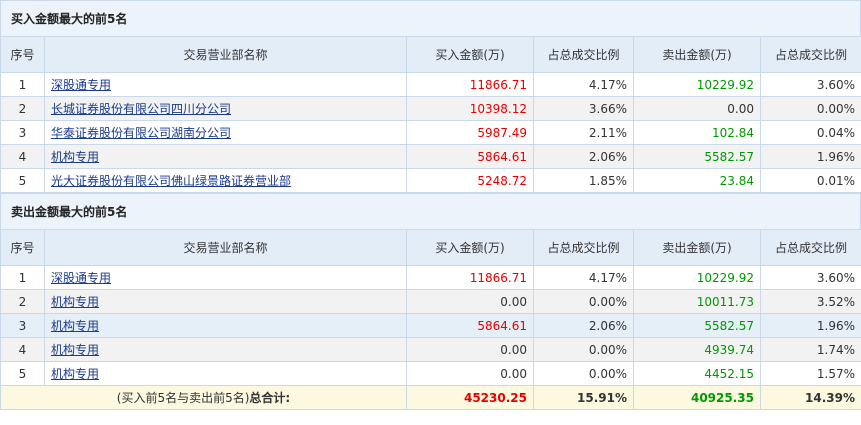 This screenshot has width=861, height=425. What do you see at coordinates (810, 301) in the screenshot?
I see `sell-ratio: 3.52%` at bounding box center [810, 301].